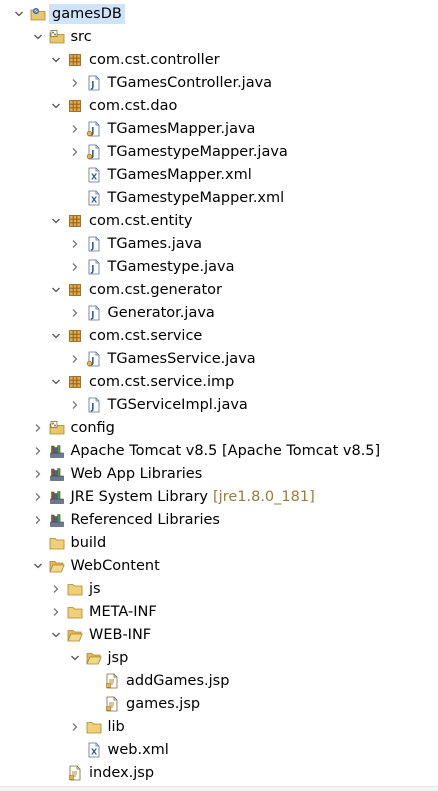 This screenshot has height=791, width=438. Describe the element at coordinates (219, 59) in the screenshot. I see `tree-item-com-cst-controller: com.cst.controller` at that location.